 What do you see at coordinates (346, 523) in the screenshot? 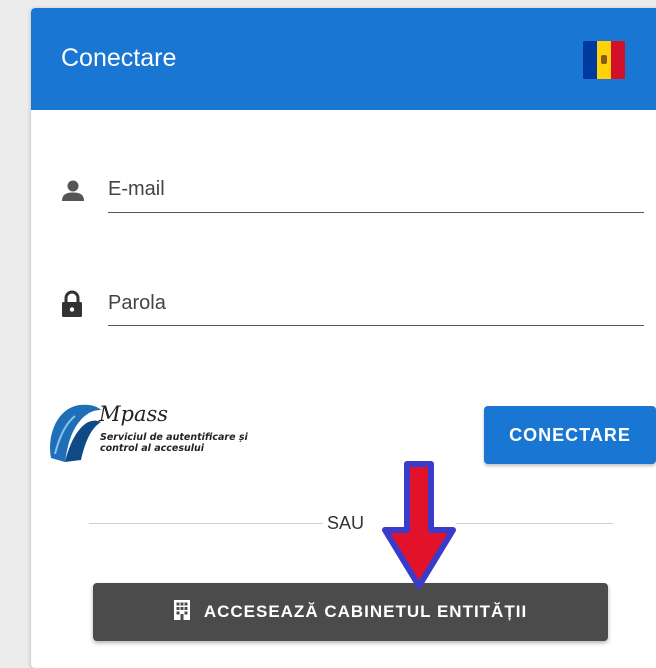
I see `or-separator-label: SAU` at bounding box center [346, 523].